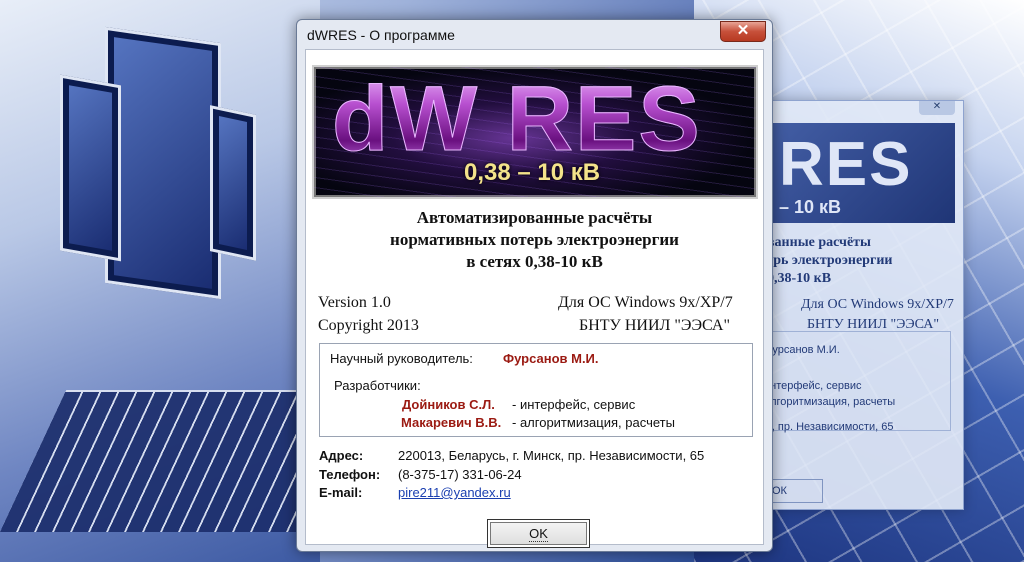  Describe the element at coordinates (354, 302) in the screenshot. I see `version-text: Version 1.0` at that location.